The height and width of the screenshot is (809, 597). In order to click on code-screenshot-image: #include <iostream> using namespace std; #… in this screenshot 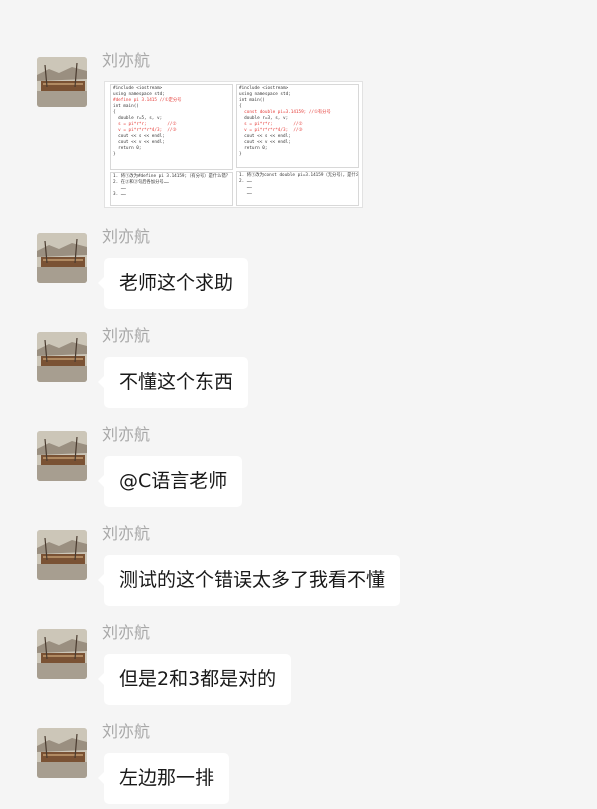, I will do `click(233, 144)`.